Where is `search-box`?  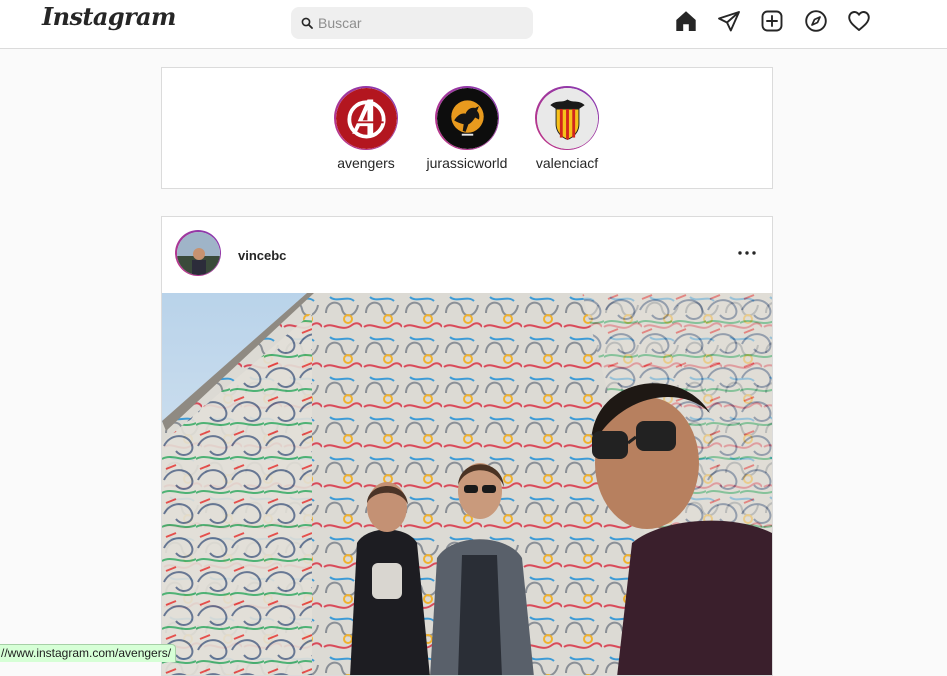
search-box is located at coordinates (412, 23).